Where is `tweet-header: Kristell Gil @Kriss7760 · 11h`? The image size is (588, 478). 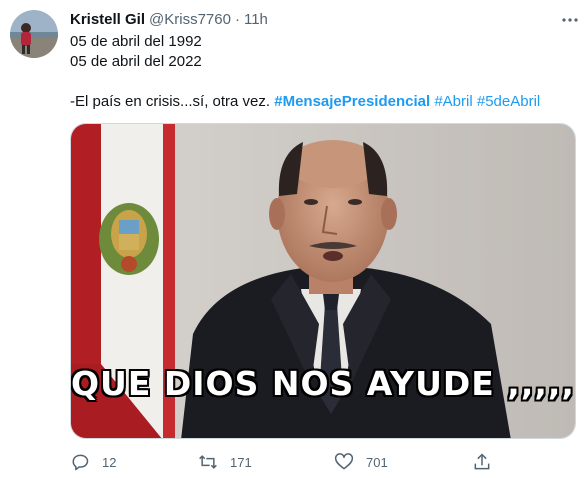 tweet-header: Kristell Gil @Kriss7760 · 11h is located at coordinates (324, 20).